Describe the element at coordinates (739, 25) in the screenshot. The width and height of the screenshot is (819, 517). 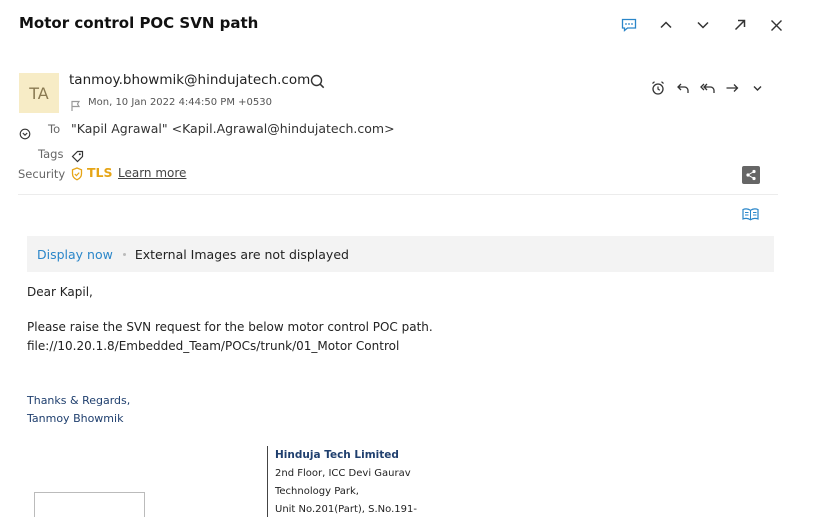
I see `popout-icon` at that location.